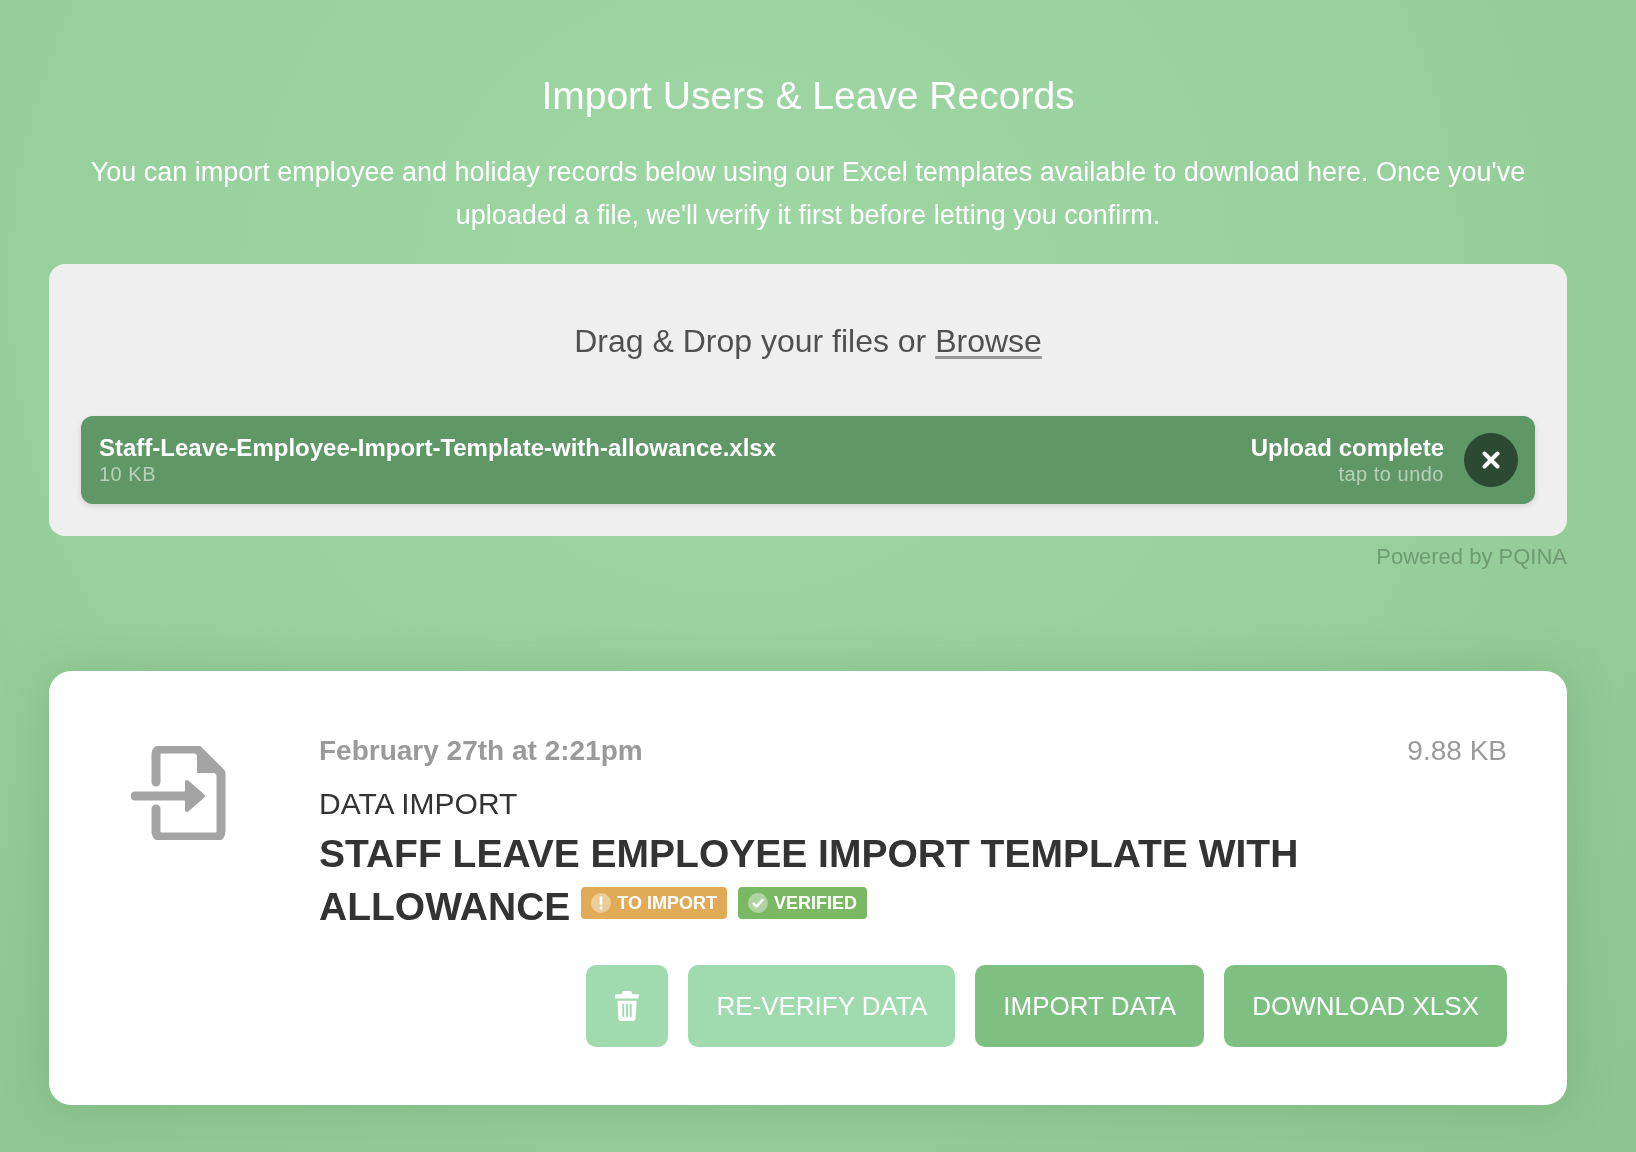 The height and width of the screenshot is (1152, 1636). What do you see at coordinates (438, 448) in the screenshot?
I see `file-name: Staff-Leave-Employee-Import-Template-with-allowance.xlsx` at bounding box center [438, 448].